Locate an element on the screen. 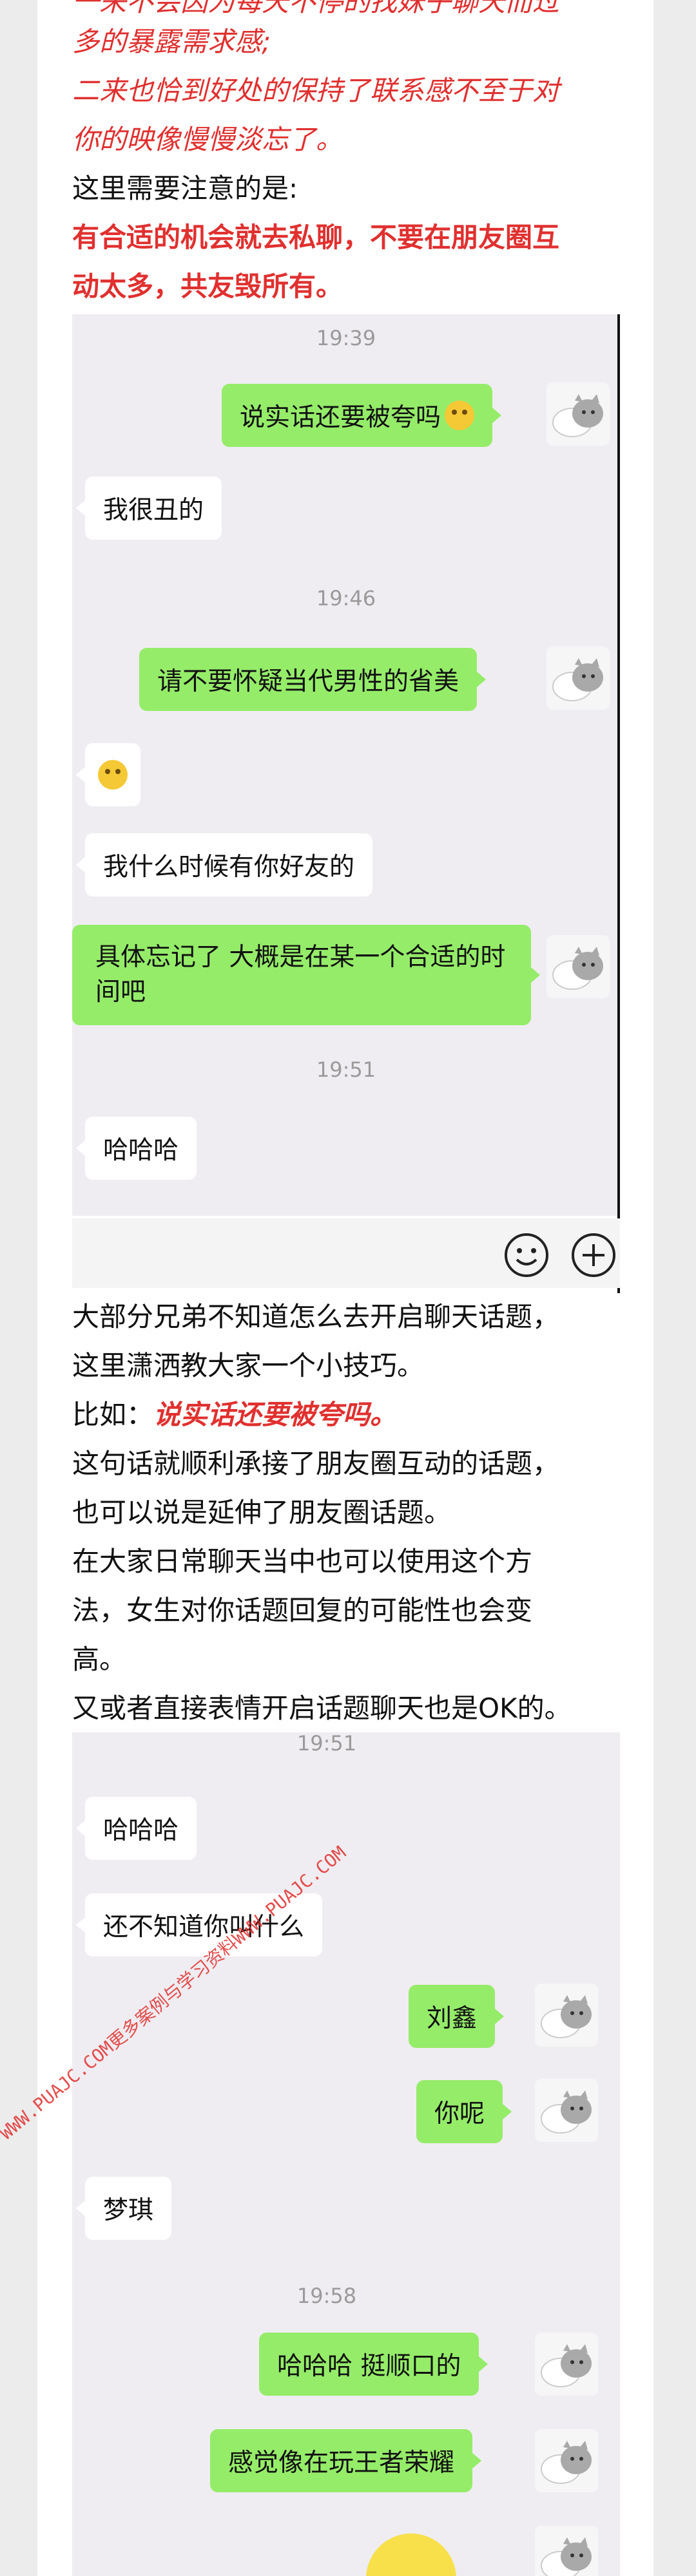  timestamp: 19:58 is located at coordinates (326, 2296).